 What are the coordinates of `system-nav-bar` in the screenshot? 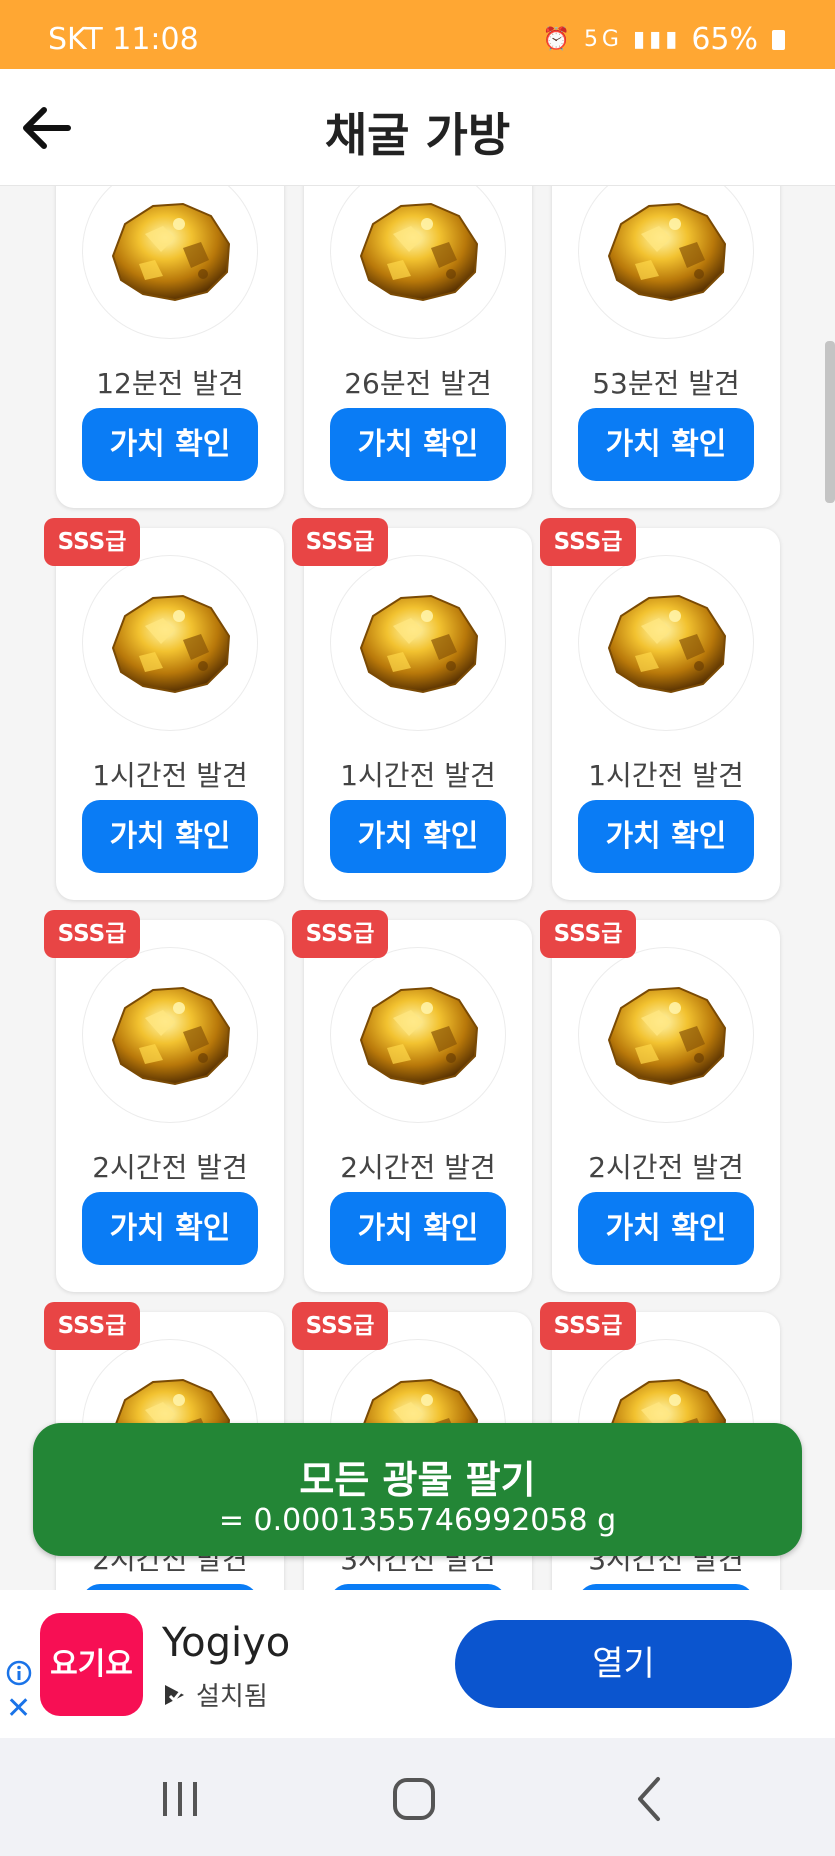 It's located at (417, 1797).